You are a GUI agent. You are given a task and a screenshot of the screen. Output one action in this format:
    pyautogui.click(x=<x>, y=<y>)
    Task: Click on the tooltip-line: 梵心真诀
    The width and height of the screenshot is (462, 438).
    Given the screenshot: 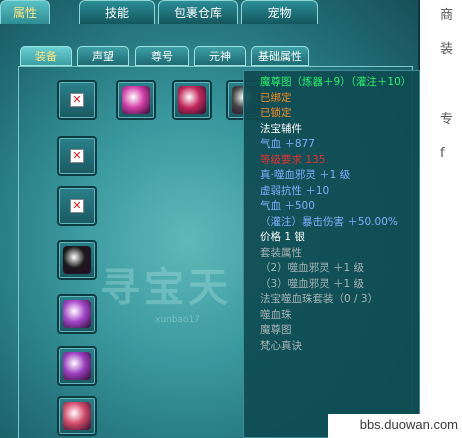 What is the action you would take?
    pyautogui.click(x=281, y=345)
    